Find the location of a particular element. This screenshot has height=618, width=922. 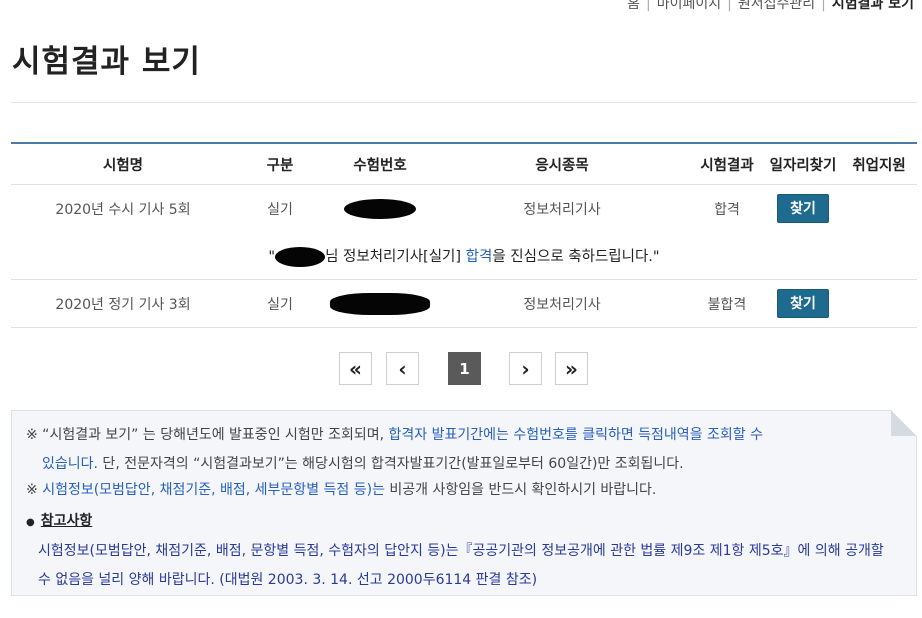

title-divider is located at coordinates (464, 102).